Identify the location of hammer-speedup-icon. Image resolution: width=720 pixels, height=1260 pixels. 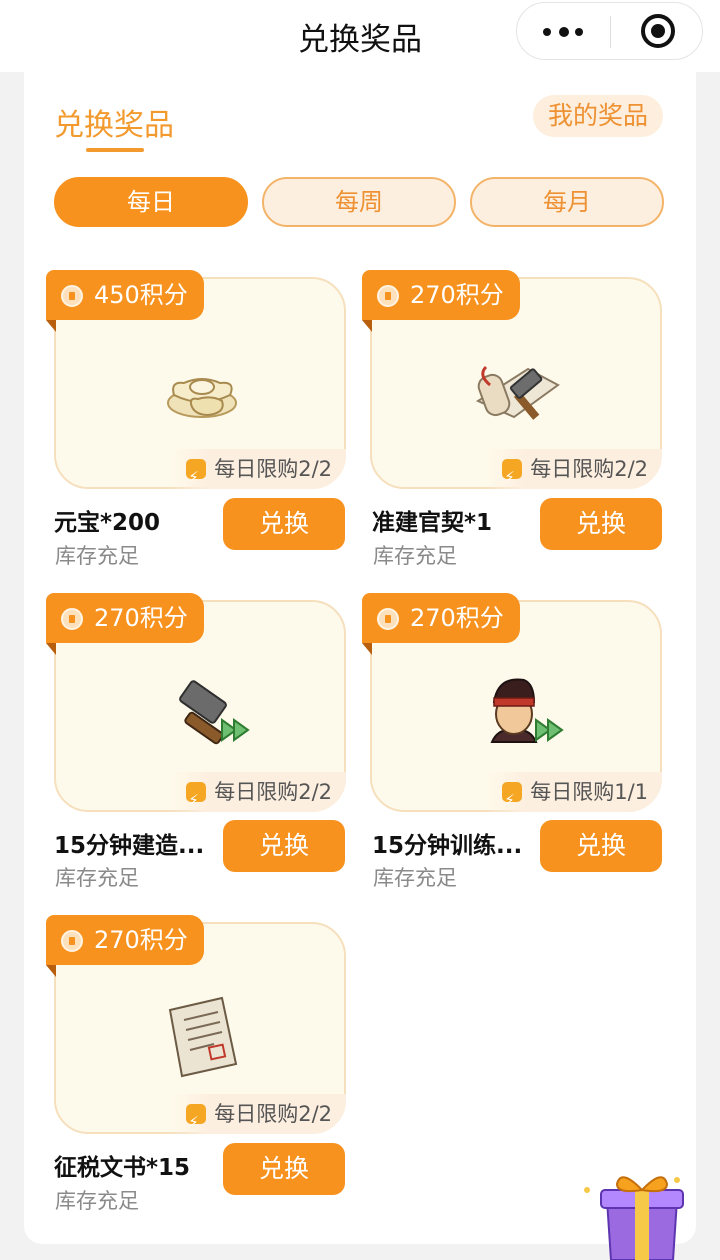
(214, 712).